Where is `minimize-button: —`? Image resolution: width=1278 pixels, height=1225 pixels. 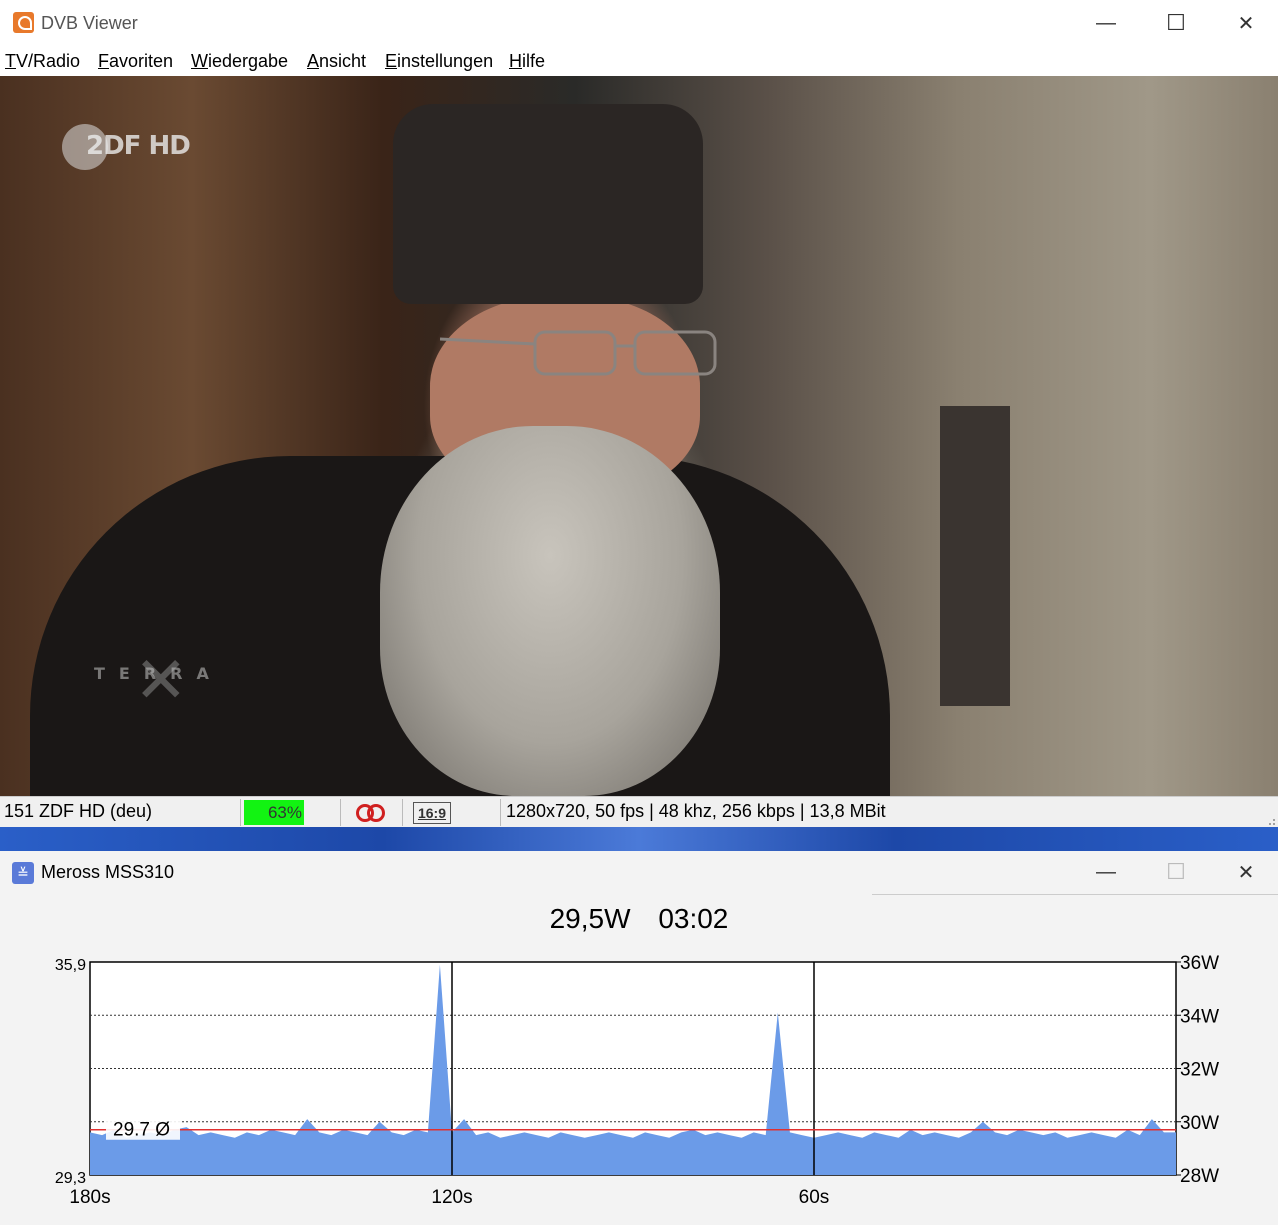
minimize-button: — is located at coordinates (1106, 23).